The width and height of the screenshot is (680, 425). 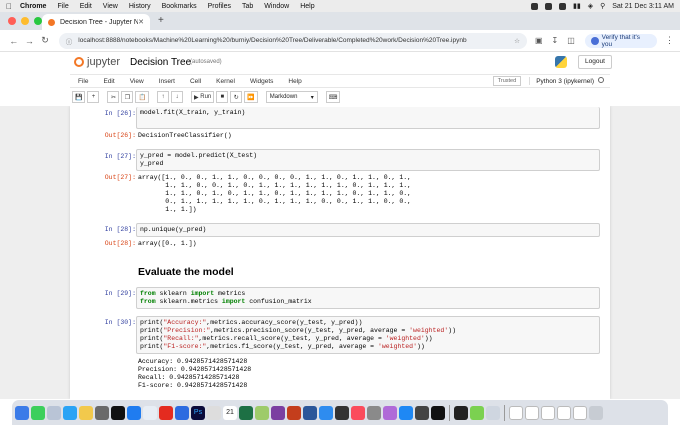 I want to click on keynote-icon, so click(x=326, y=412).